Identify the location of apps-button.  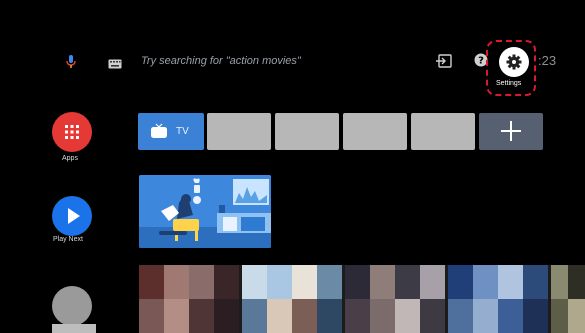
(72, 132).